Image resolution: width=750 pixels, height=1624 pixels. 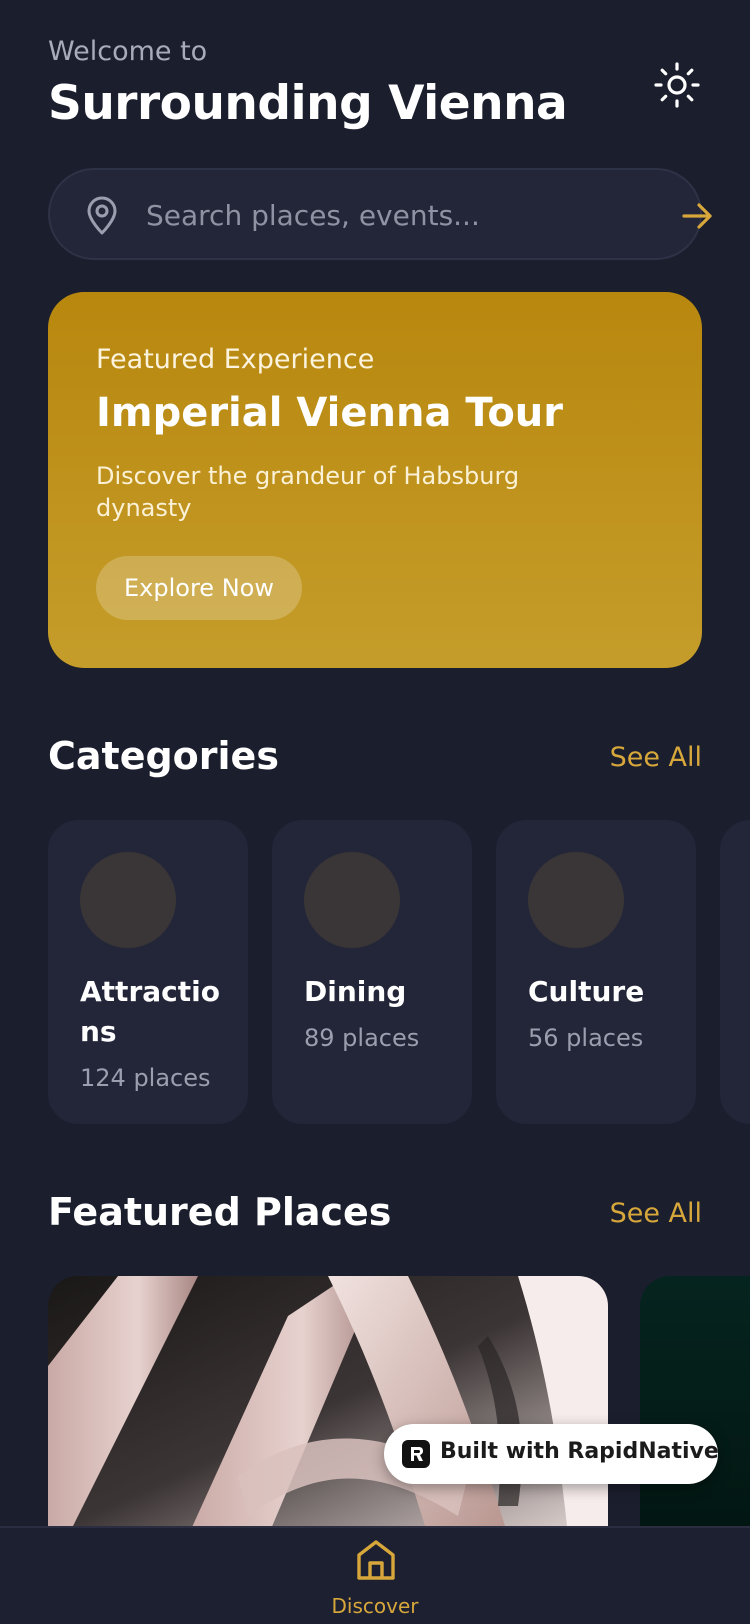 What do you see at coordinates (695, 1406) in the screenshot?
I see `place-card-partial` at bounding box center [695, 1406].